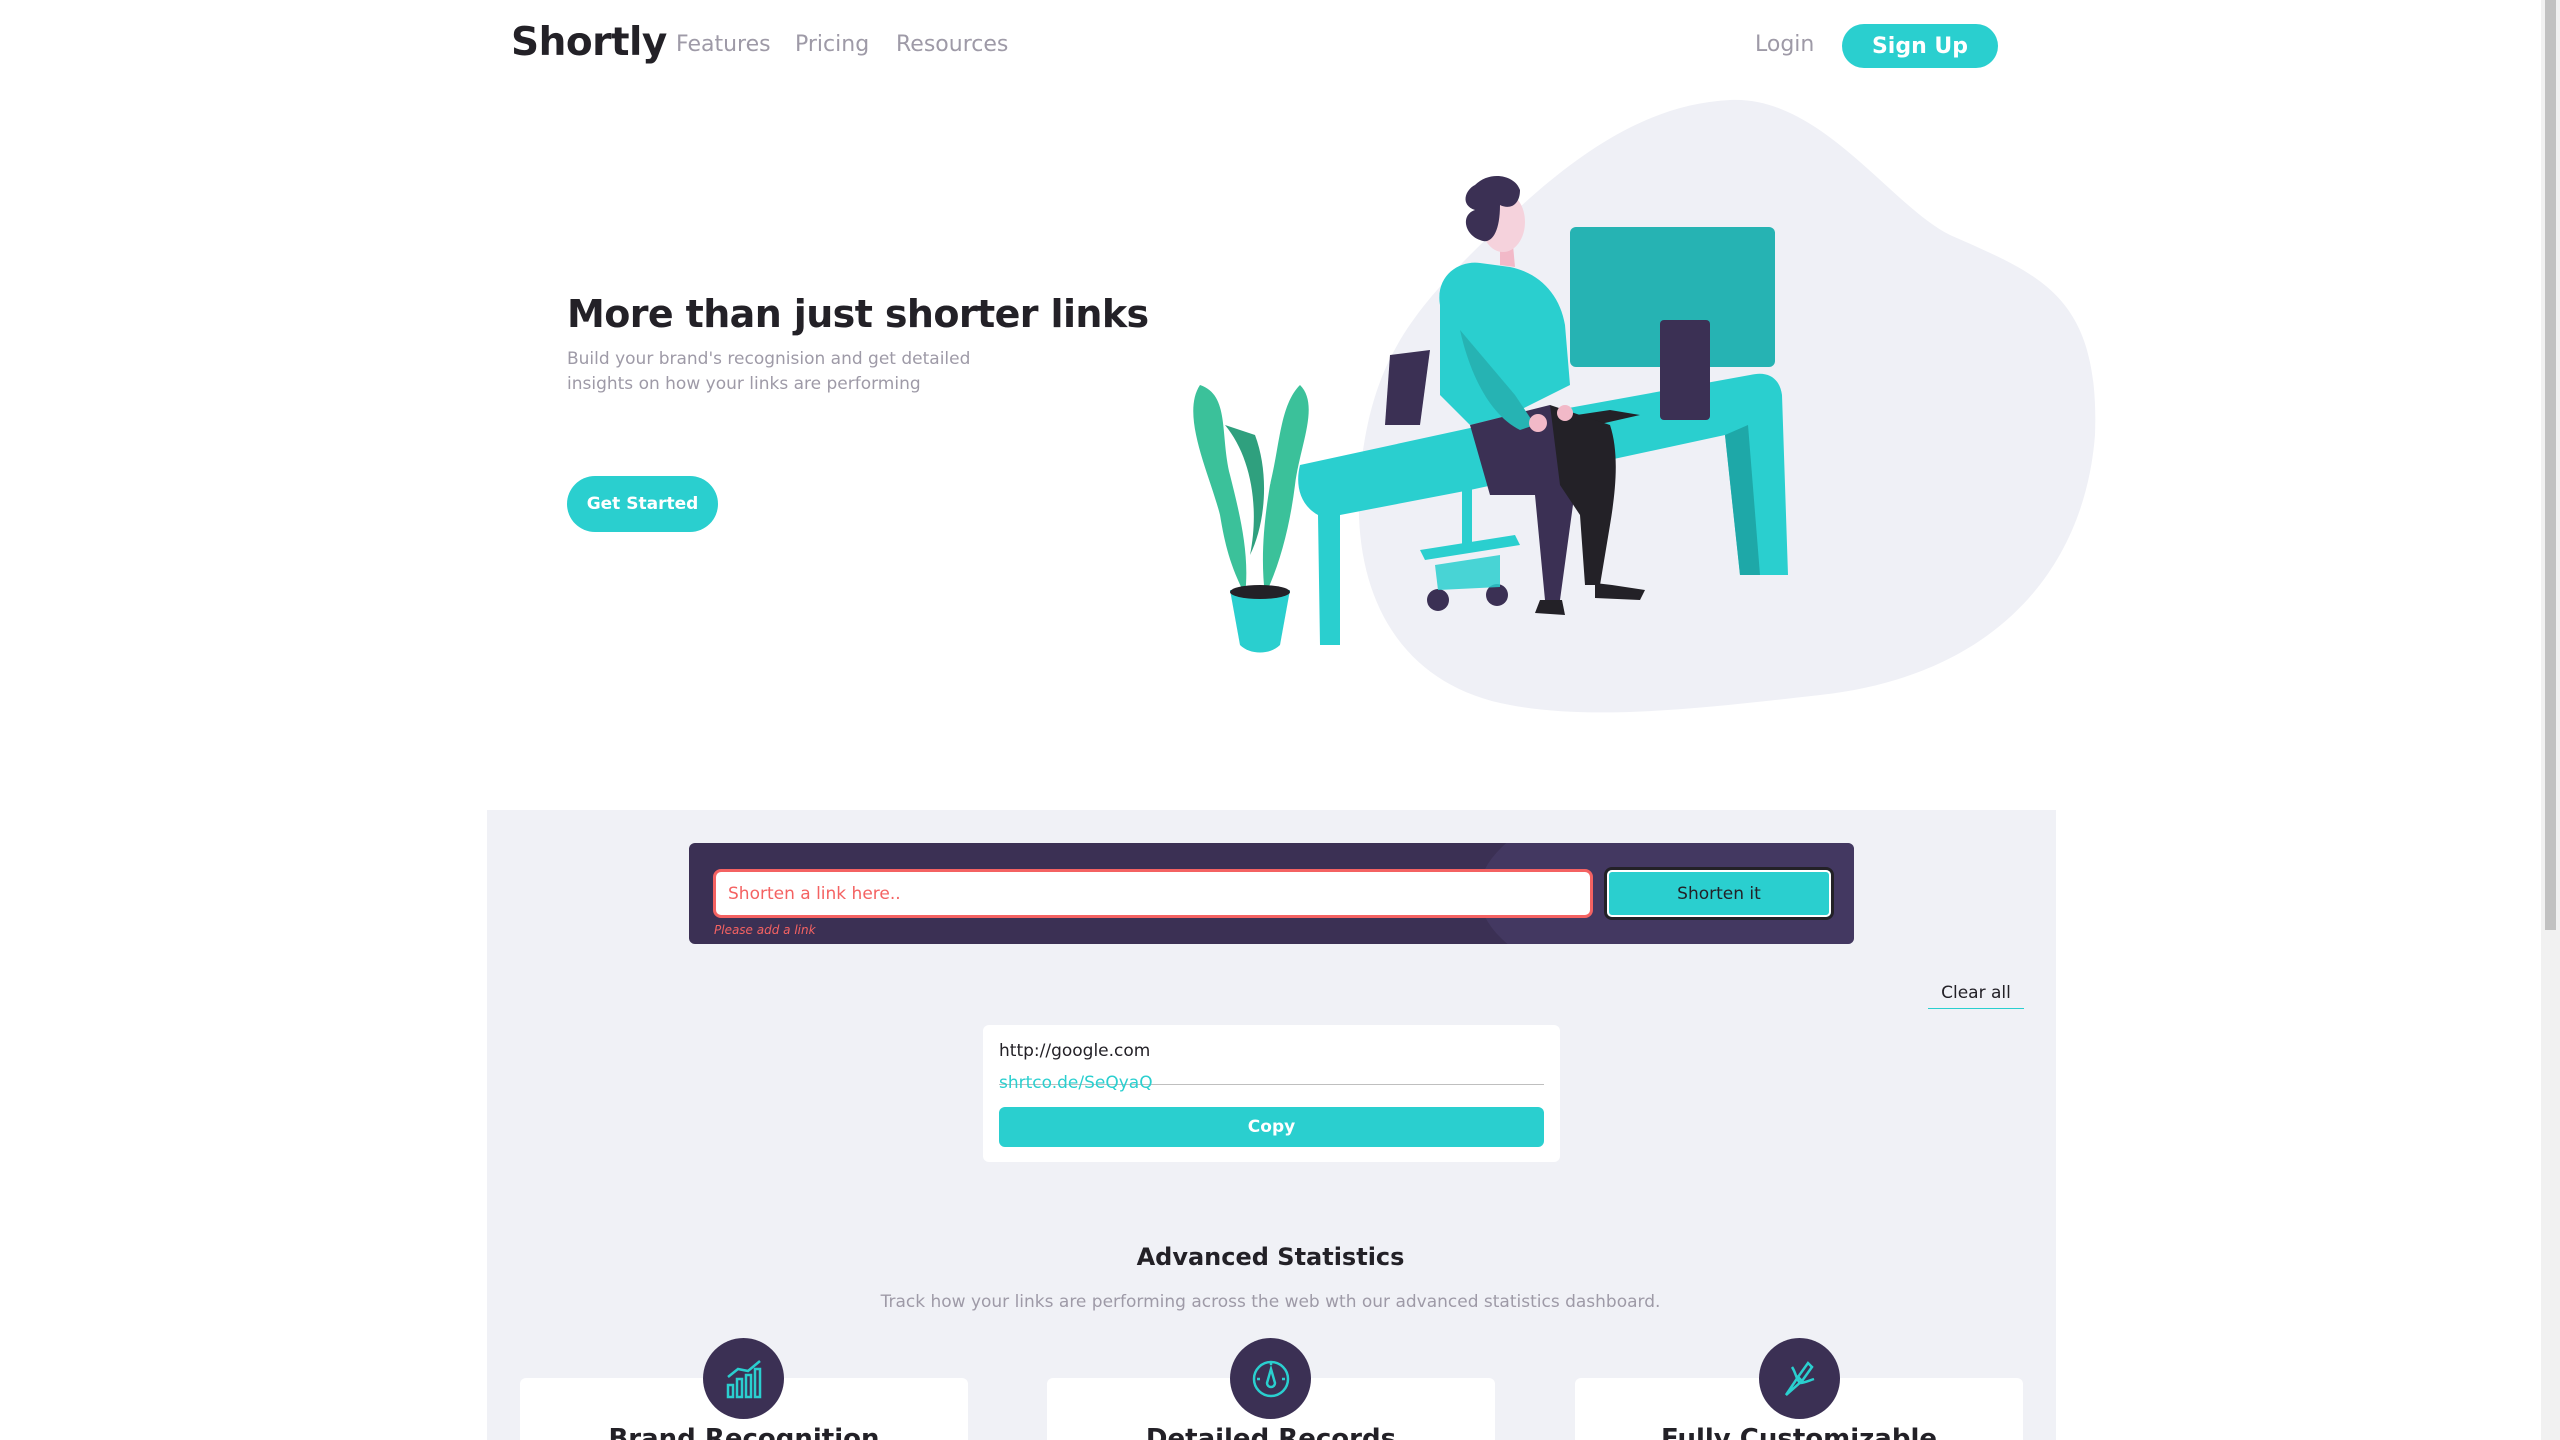 This screenshot has width=2560, height=1440. What do you see at coordinates (642, 504) in the screenshot?
I see `get-started-button: Get Started` at bounding box center [642, 504].